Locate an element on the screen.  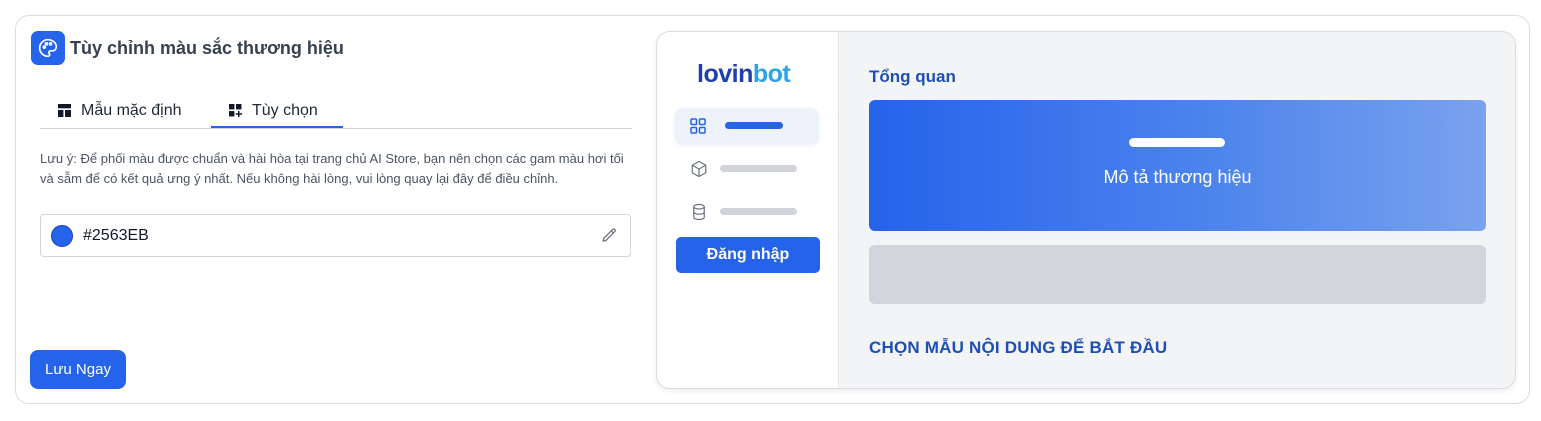
box-icon is located at coordinates (699, 168).